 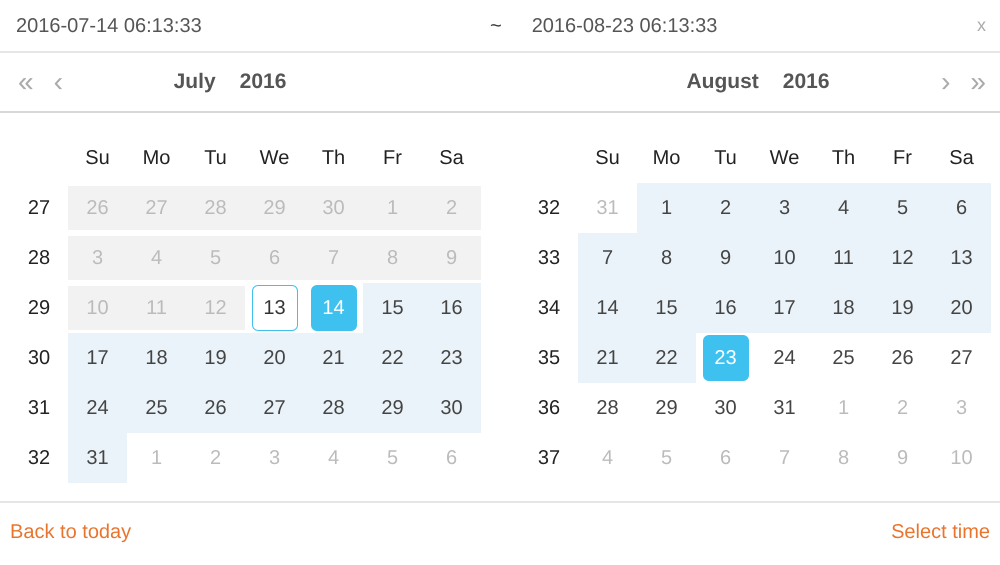 What do you see at coordinates (902, 208) in the screenshot?
I see `day-cell: 5` at bounding box center [902, 208].